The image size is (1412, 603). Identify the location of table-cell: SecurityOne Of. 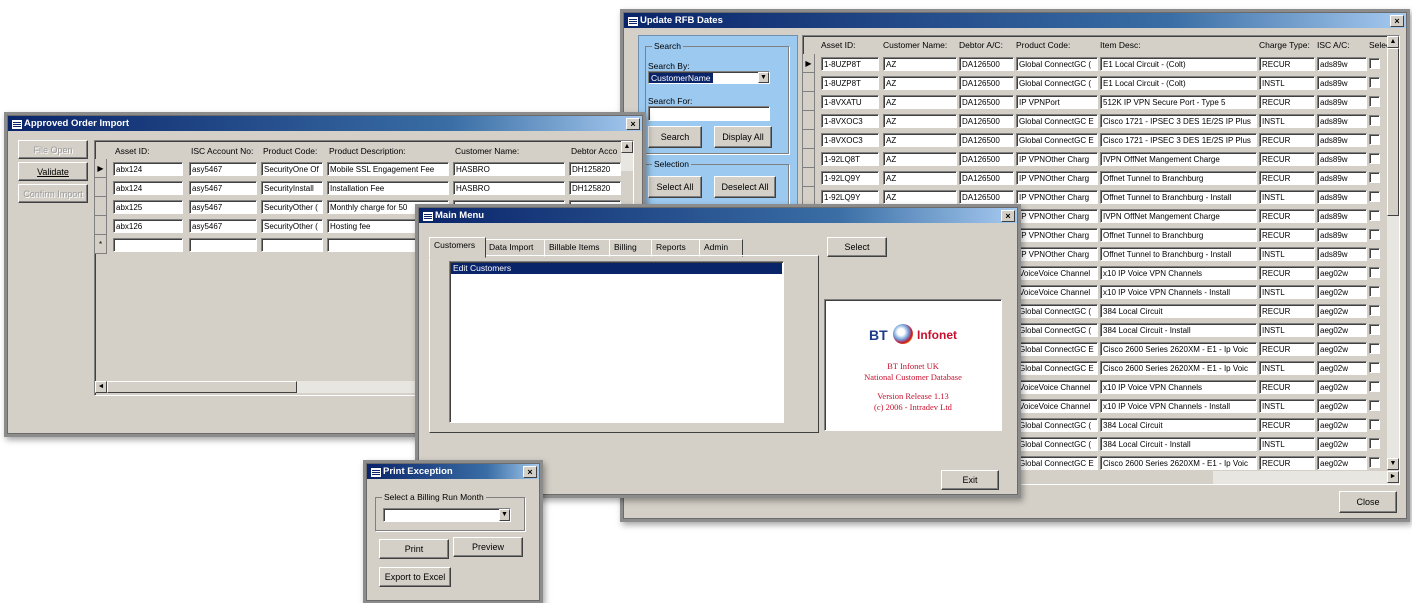
(292, 169).